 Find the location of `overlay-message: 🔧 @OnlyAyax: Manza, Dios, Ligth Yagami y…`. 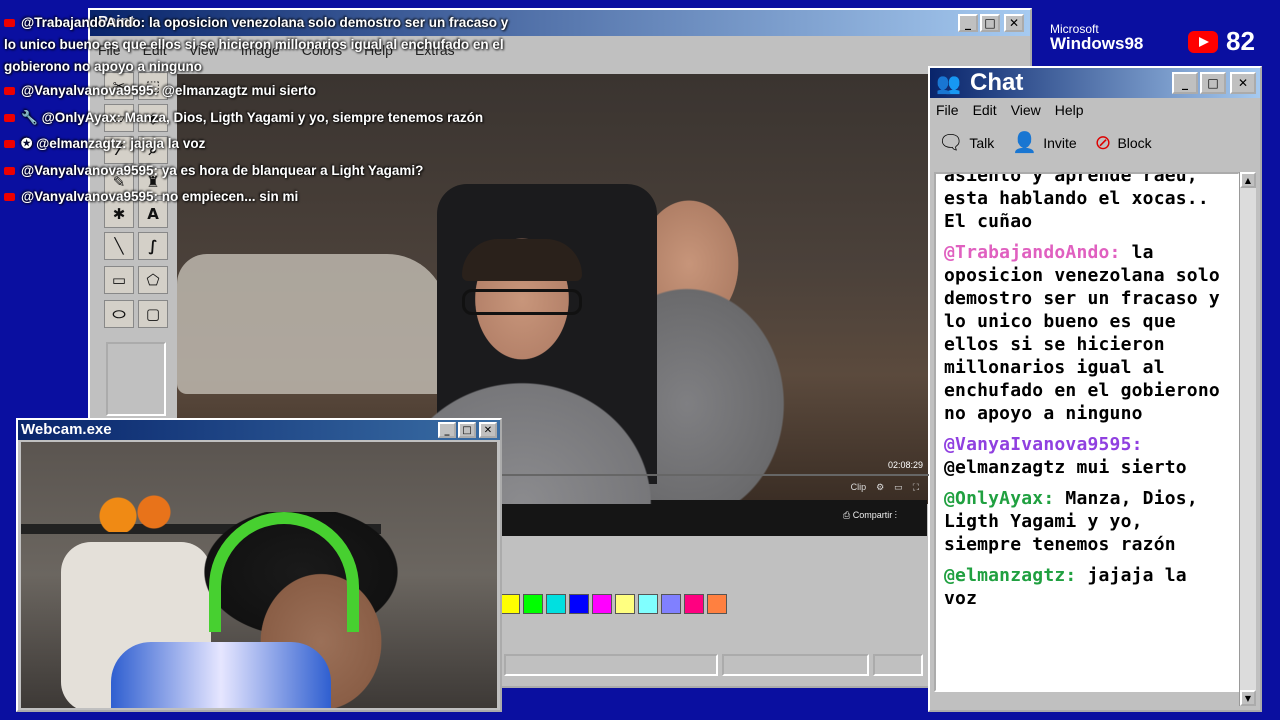

overlay-message: 🔧 @OnlyAyax: Manza, Dios, Ligth Yagami y… is located at coordinates (284, 118).